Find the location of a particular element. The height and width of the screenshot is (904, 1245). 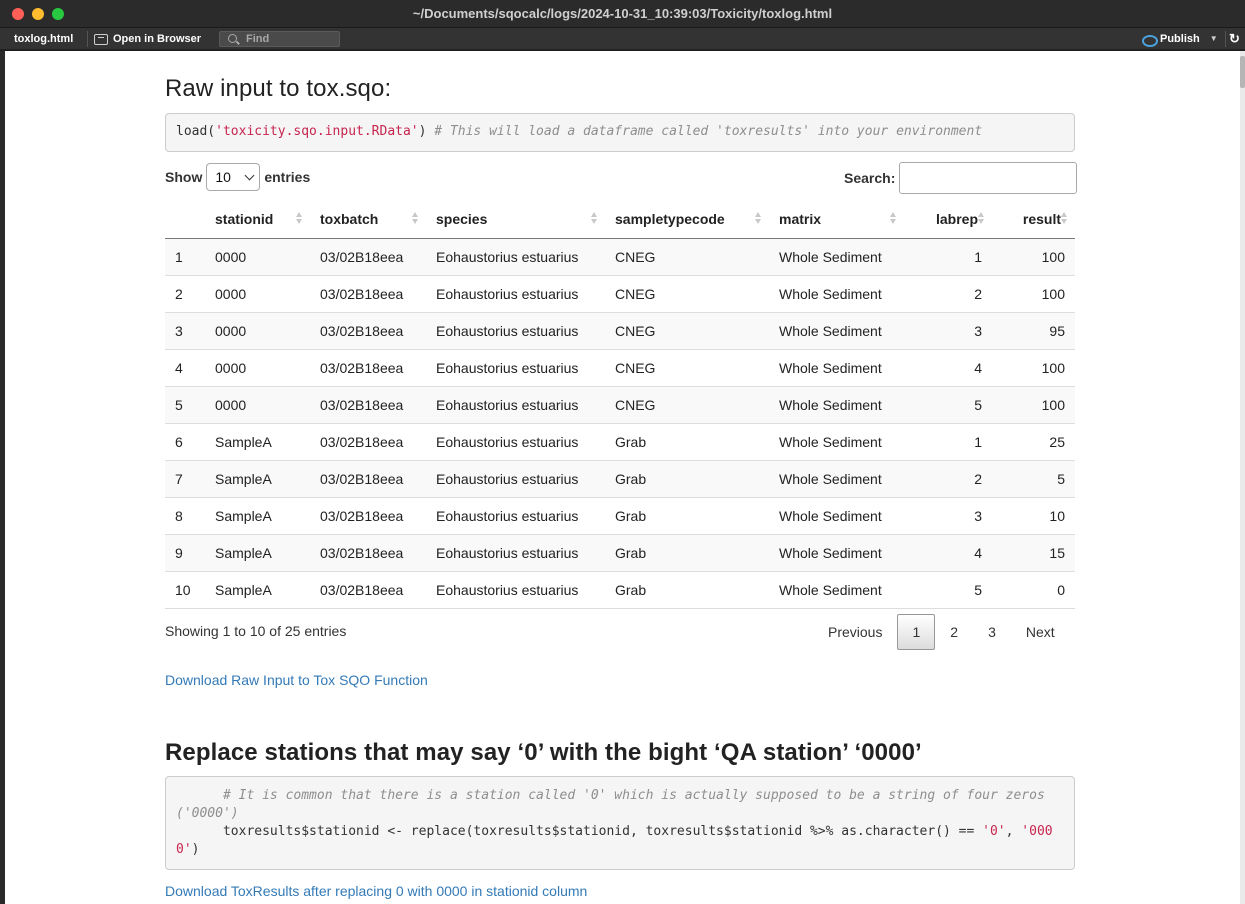

column-header-label: sampletypecode is located at coordinates (670, 218).